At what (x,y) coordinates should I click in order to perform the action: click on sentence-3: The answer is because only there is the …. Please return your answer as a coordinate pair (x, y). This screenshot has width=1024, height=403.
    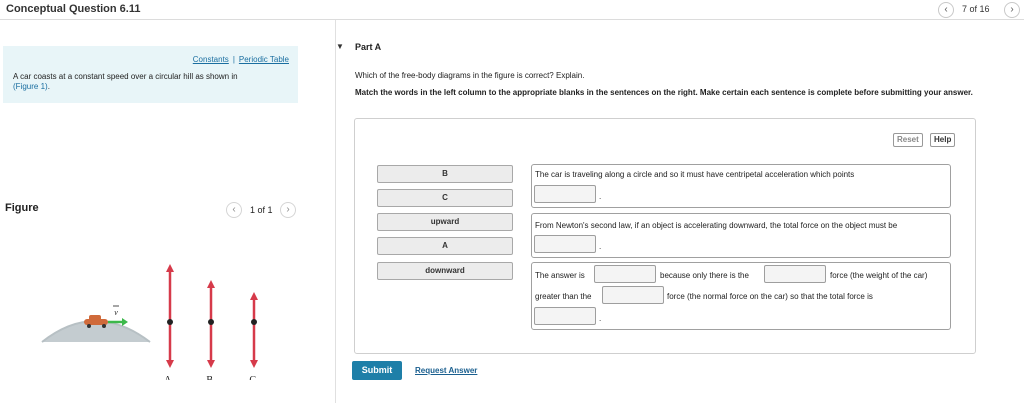
    Looking at the image, I should click on (741, 296).